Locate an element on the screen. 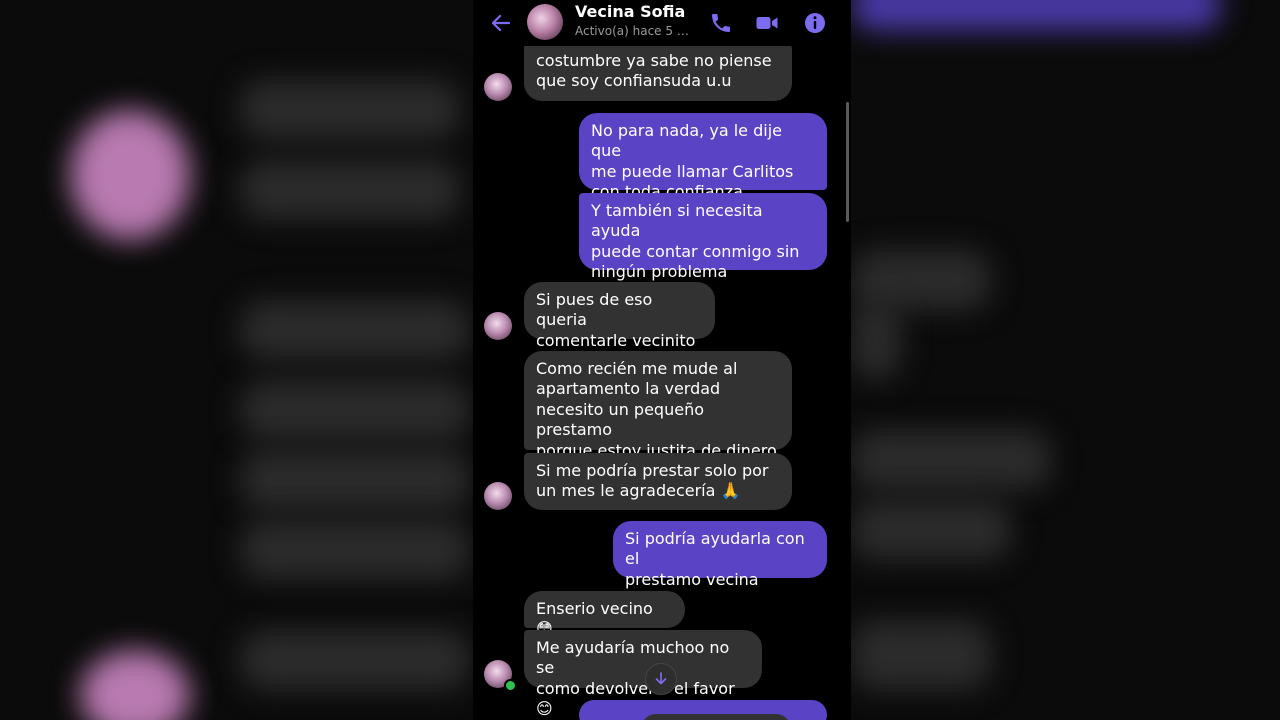 Image resolution: width=1280 pixels, height=720 pixels. arrow-down-icon is located at coordinates (661, 678).